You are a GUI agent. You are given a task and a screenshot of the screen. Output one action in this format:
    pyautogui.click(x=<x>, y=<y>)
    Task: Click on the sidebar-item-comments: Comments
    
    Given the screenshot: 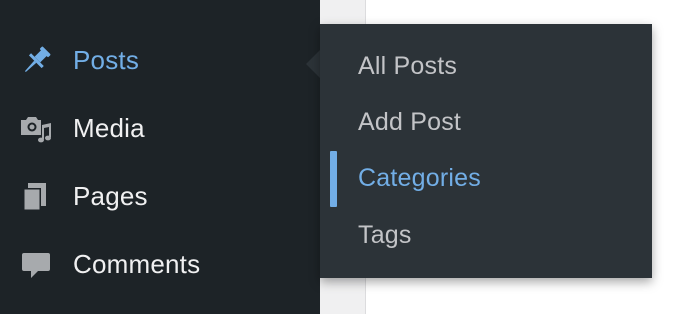 What is the action you would take?
    pyautogui.click(x=160, y=265)
    